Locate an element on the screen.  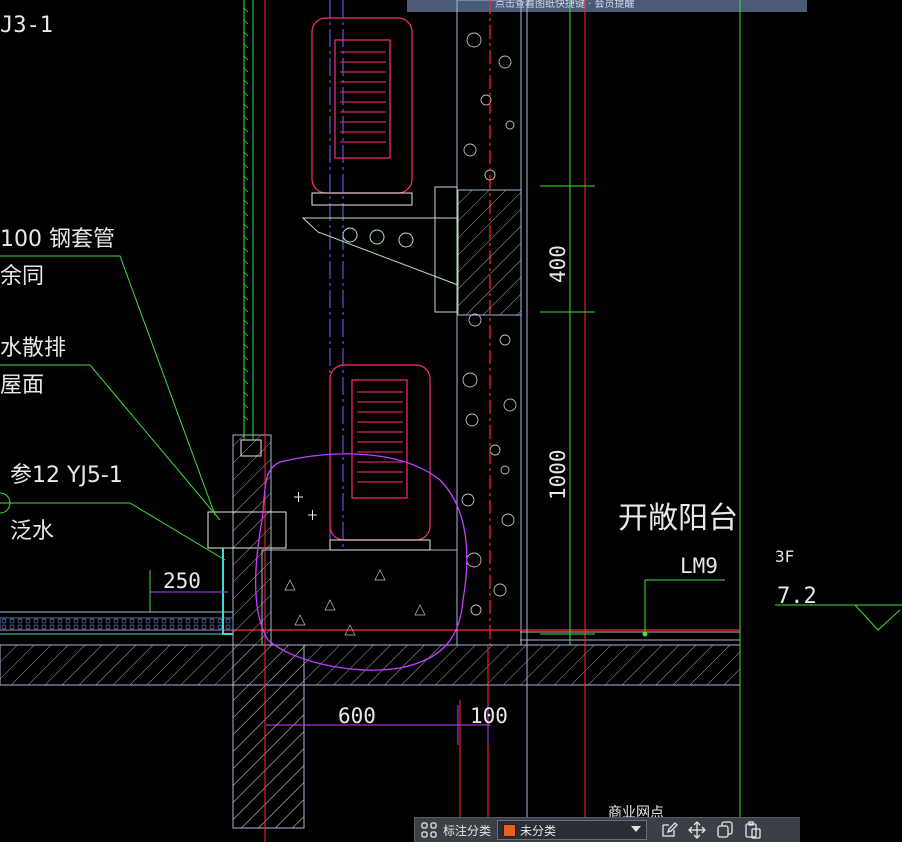
category-color-swatch is located at coordinates (510, 830).